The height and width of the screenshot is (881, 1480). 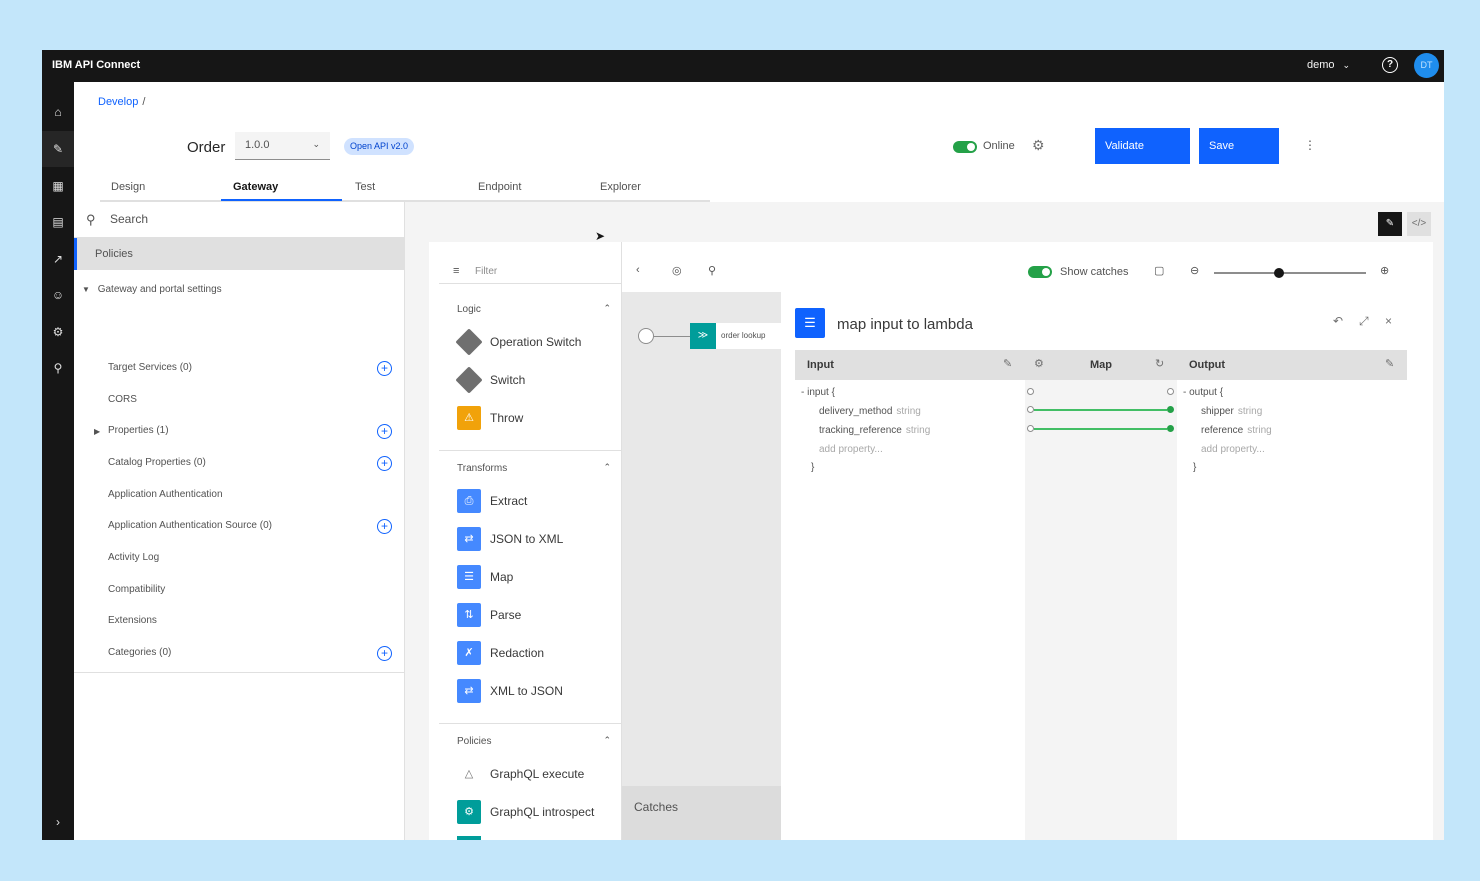 What do you see at coordinates (138, 430) in the screenshot?
I see `sidebar-item-properties: Properties (1)` at bounding box center [138, 430].